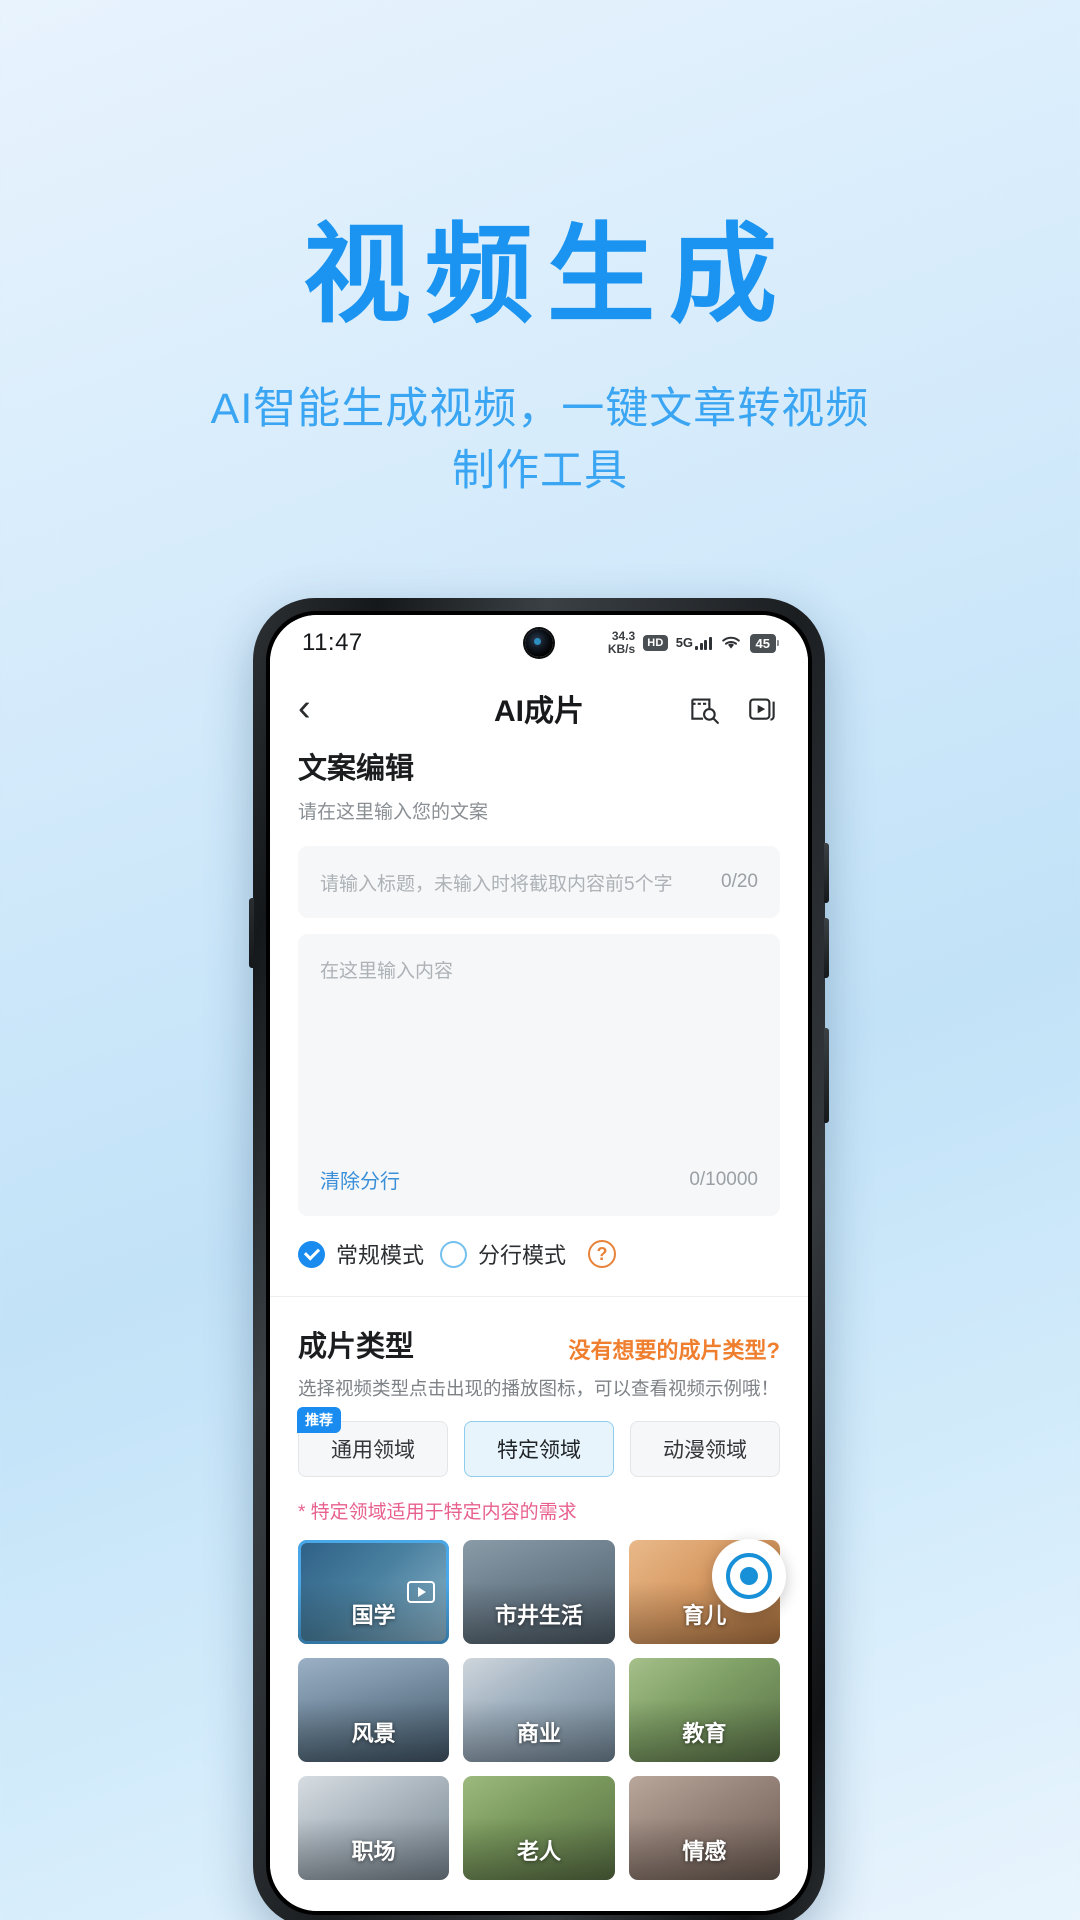 Image resolution: width=1080 pixels, height=1920 pixels. What do you see at coordinates (684, 642) in the screenshot?
I see `network-type-label: 5G` at bounding box center [684, 642].